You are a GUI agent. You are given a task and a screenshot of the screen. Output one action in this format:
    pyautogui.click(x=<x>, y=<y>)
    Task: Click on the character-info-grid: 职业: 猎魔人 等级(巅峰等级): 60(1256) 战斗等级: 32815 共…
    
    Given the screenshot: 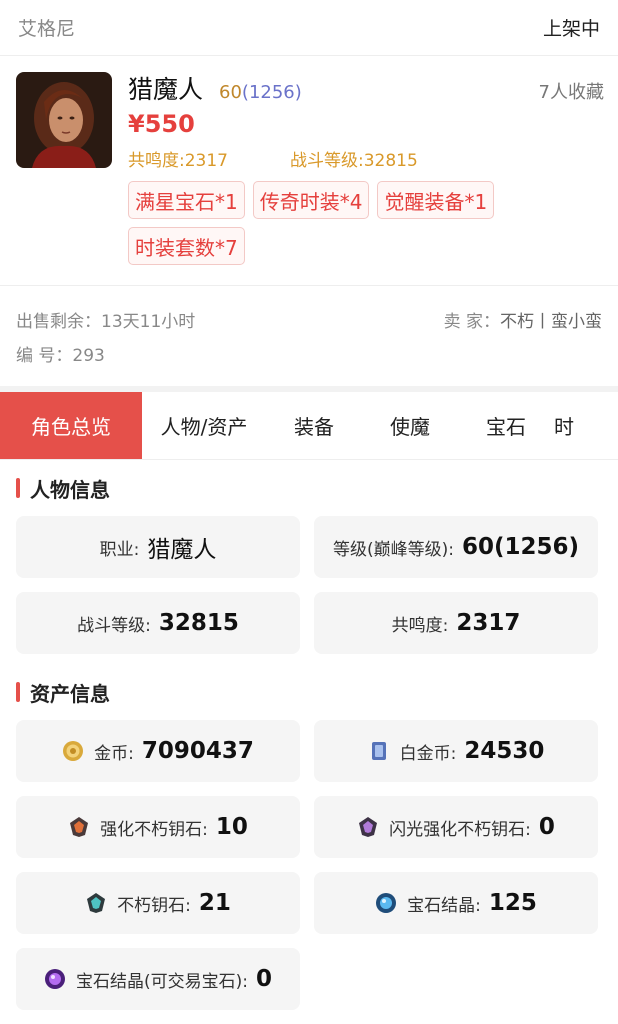 What is the action you would take?
    pyautogui.click(x=309, y=585)
    